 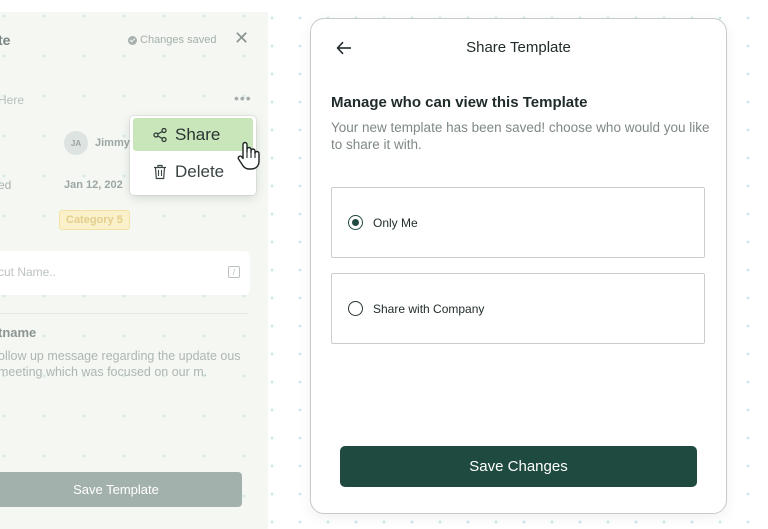 I want to click on hand-cursor-icon, so click(x=248, y=155).